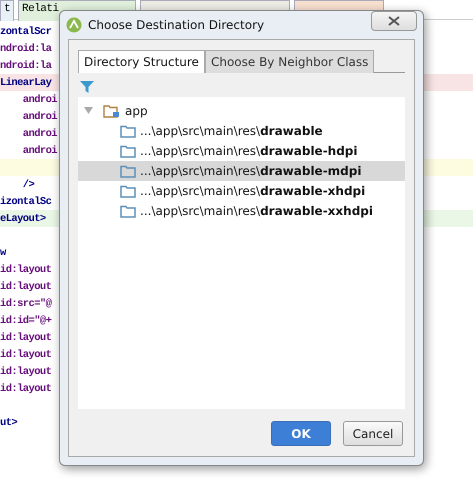  I want to click on code-line: id:src="@, so click(26, 304).